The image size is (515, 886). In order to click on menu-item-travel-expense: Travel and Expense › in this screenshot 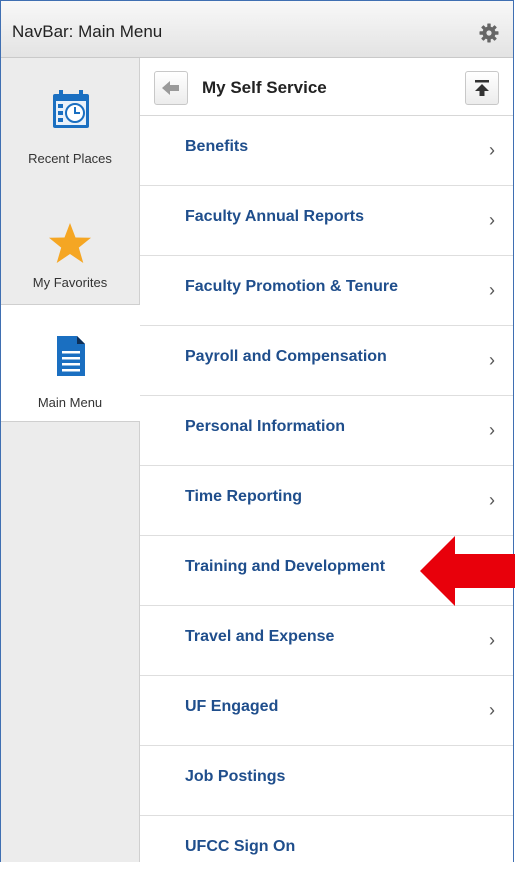, I will do `click(326, 641)`.